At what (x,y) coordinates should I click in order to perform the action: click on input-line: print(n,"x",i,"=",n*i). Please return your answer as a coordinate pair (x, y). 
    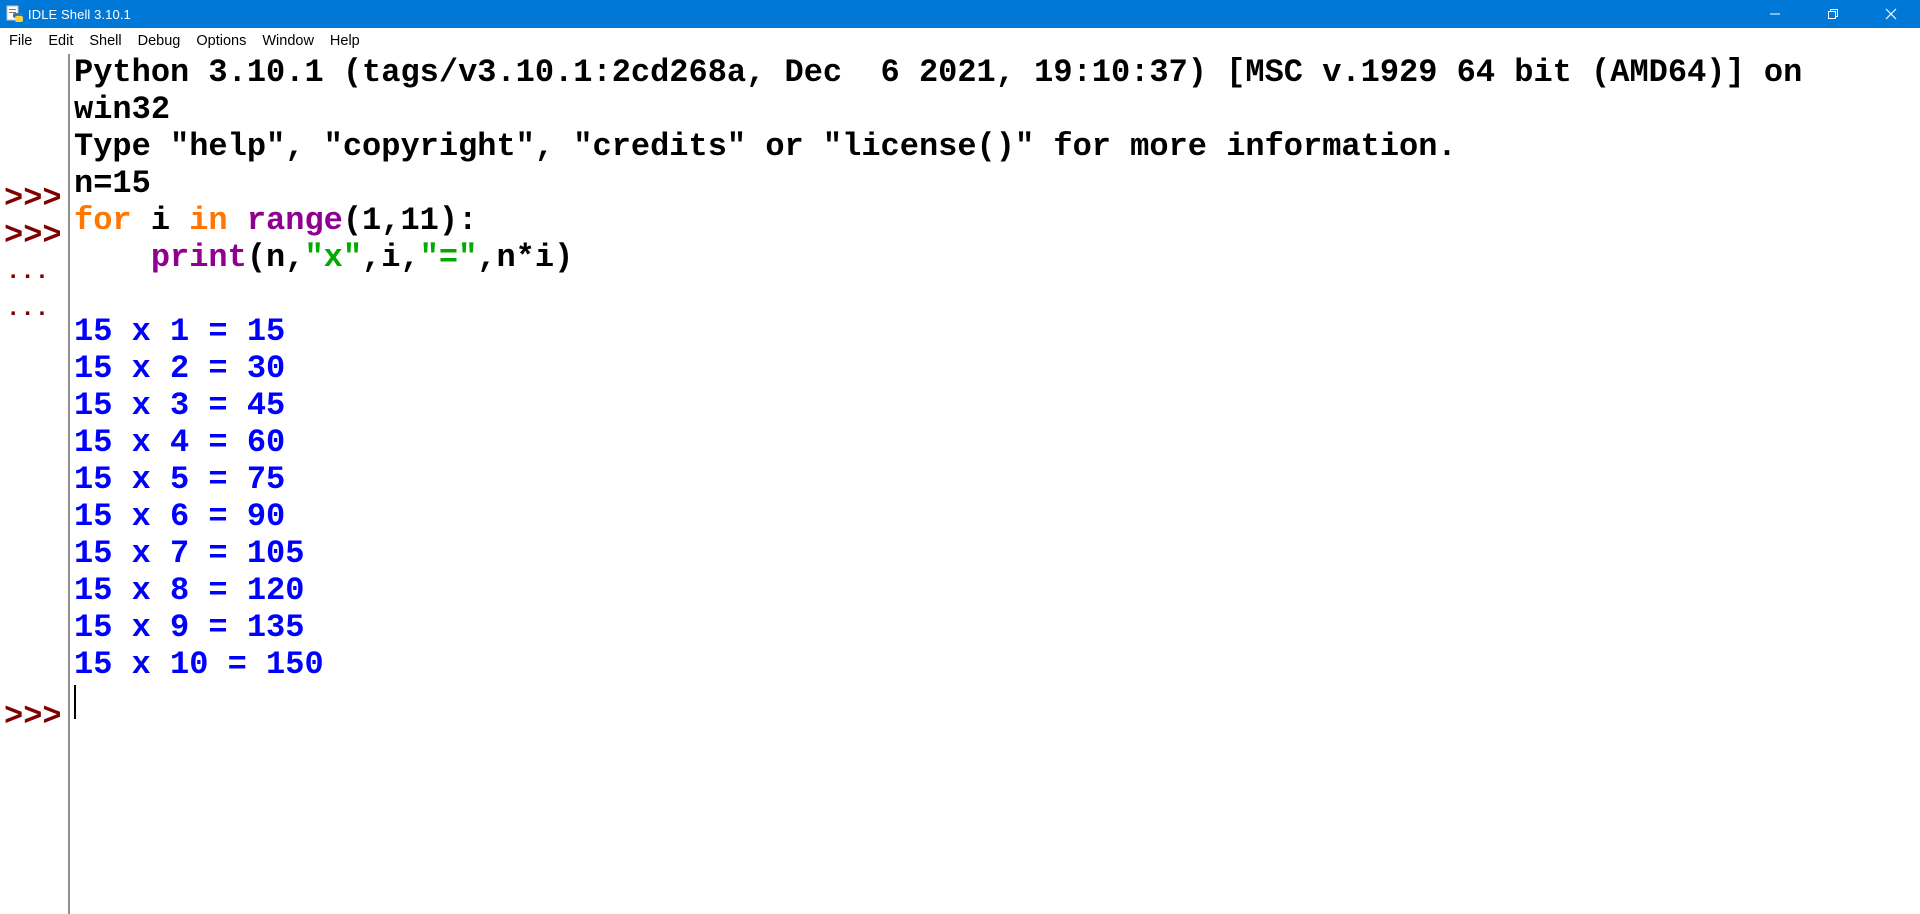
    Looking at the image, I should click on (323, 257).